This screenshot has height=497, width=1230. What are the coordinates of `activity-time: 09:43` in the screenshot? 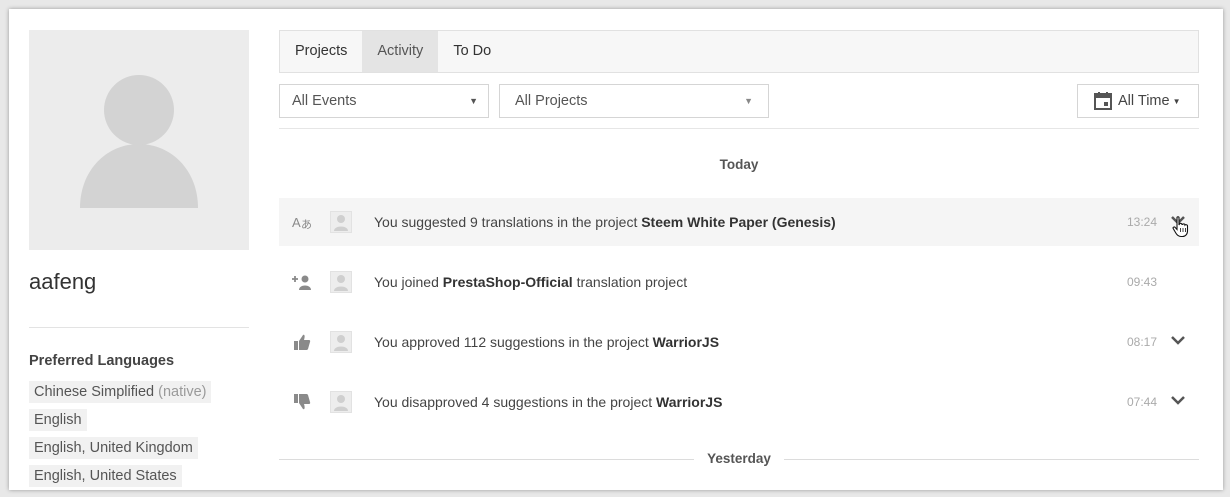 It's located at (1141, 282).